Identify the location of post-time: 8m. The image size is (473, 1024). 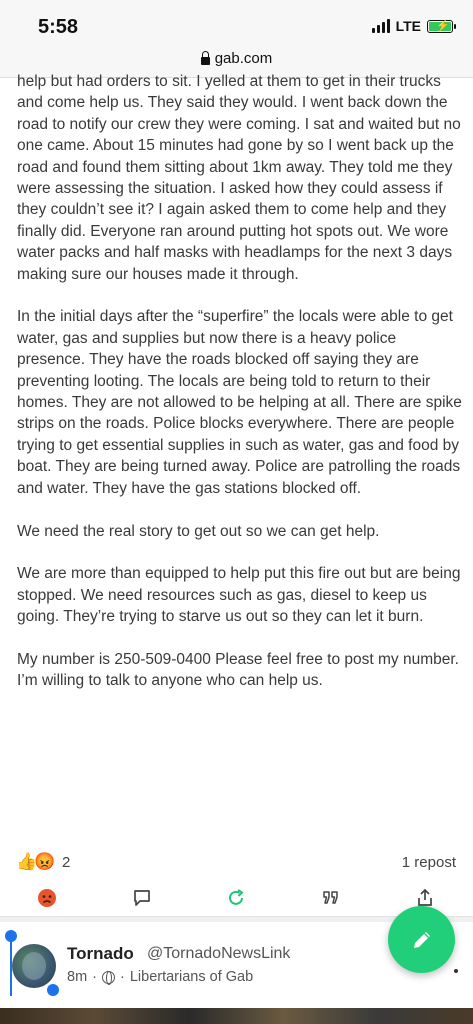
(77, 977).